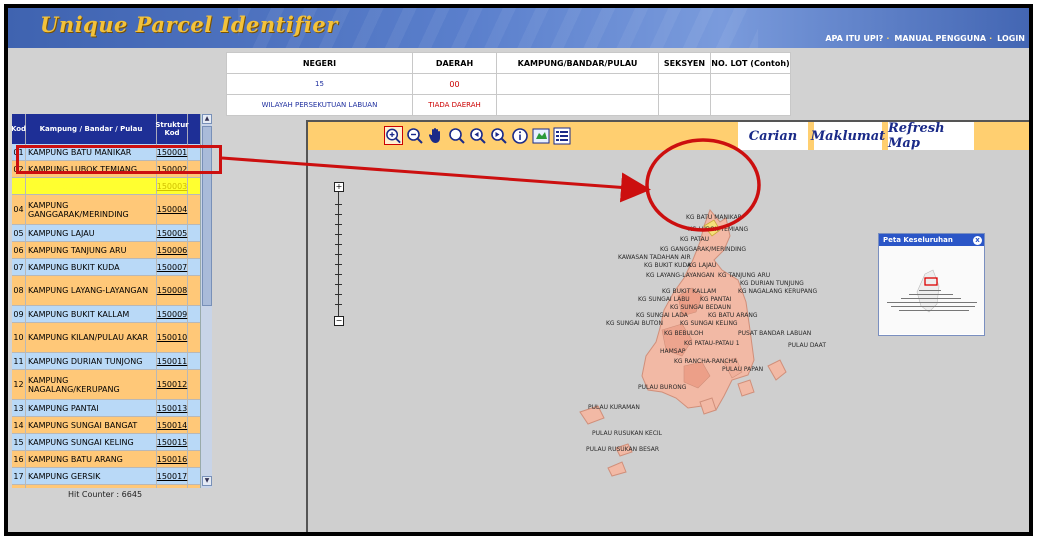 This screenshot has height=540, width=1037. What do you see at coordinates (744, 275) in the screenshot?
I see `map-label: KG TANJUNG ARU` at bounding box center [744, 275].